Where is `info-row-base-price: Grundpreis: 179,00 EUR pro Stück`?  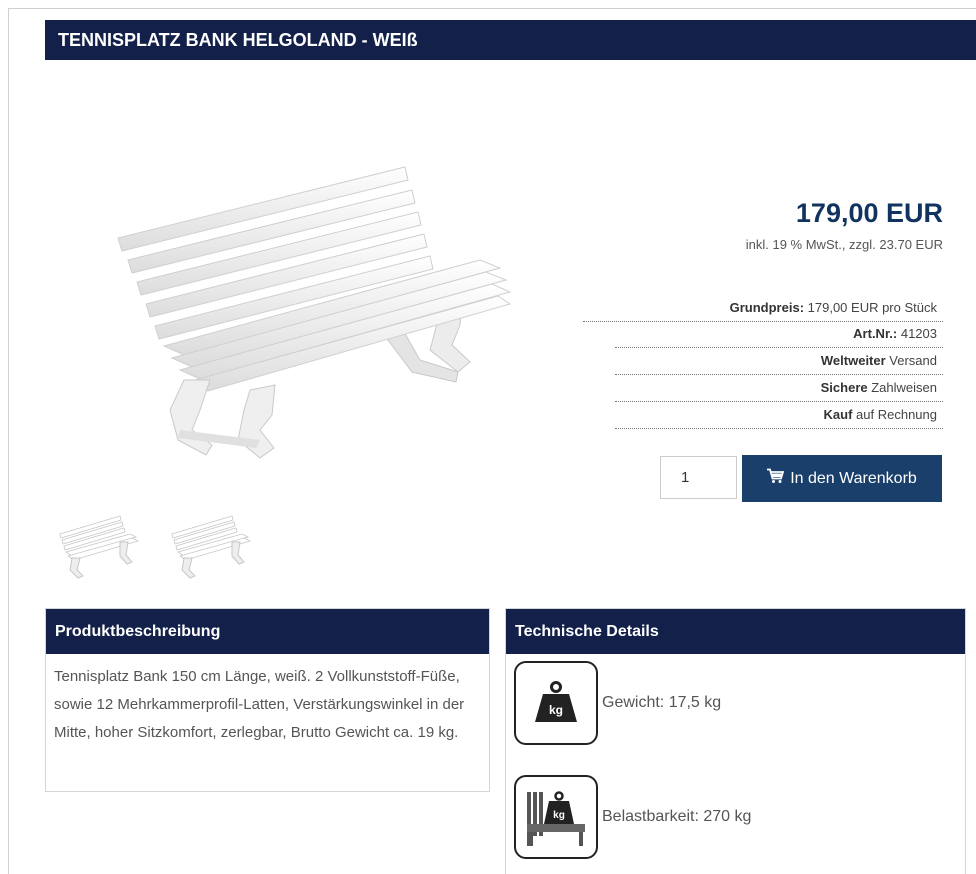 info-row-base-price: Grundpreis: 179,00 EUR pro Stück is located at coordinates (763, 309).